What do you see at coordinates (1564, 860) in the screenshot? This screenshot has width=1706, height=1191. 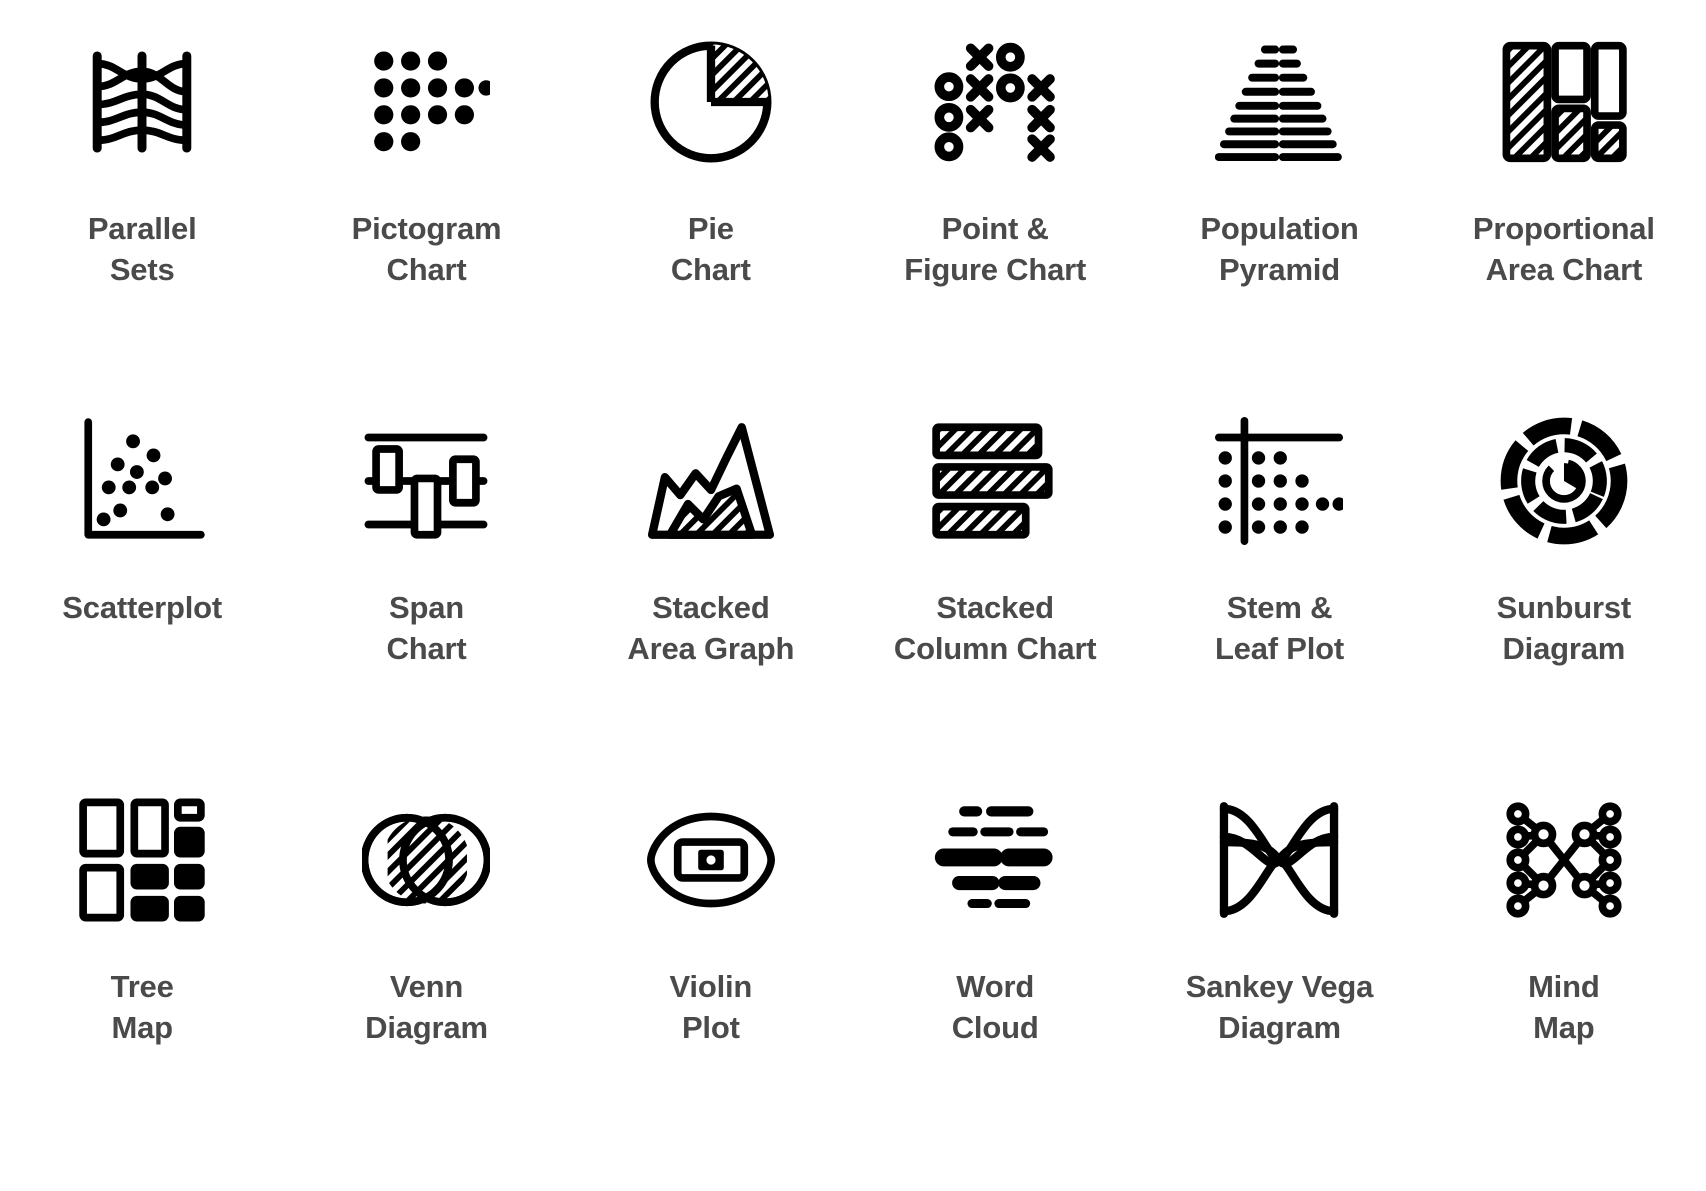 I see `mind-map-icon` at bounding box center [1564, 860].